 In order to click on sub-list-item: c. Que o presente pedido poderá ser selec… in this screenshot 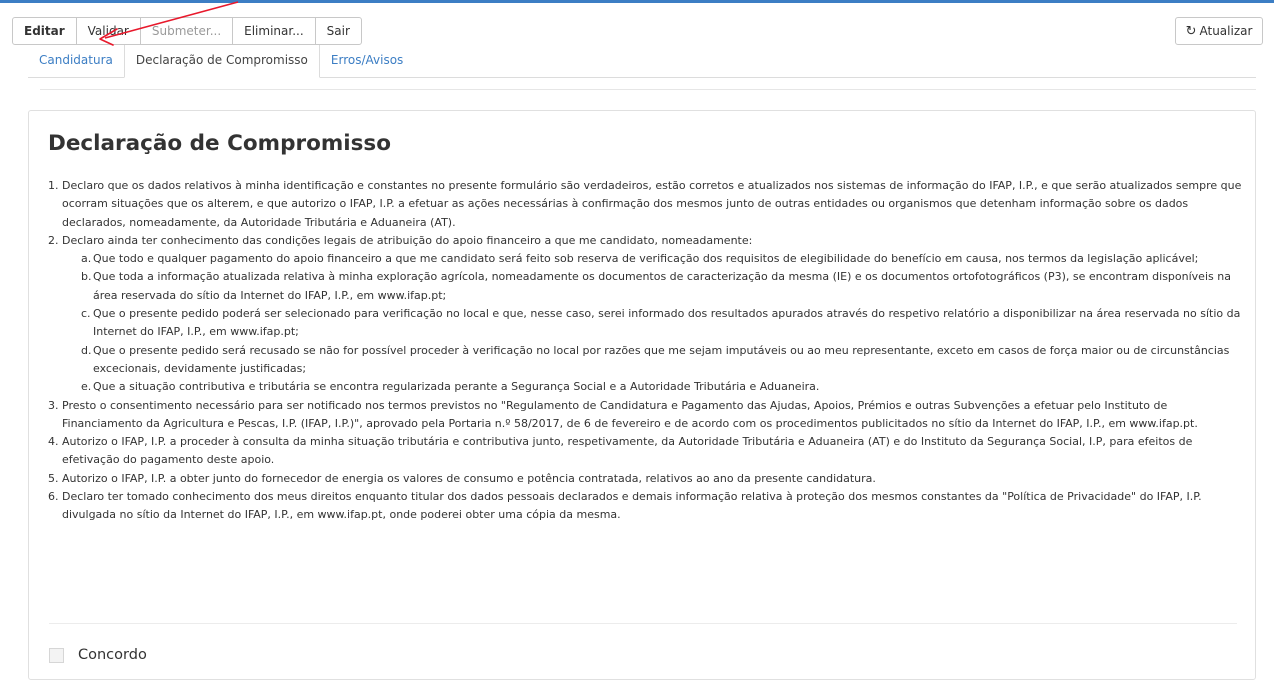, I will do `click(645, 323)`.